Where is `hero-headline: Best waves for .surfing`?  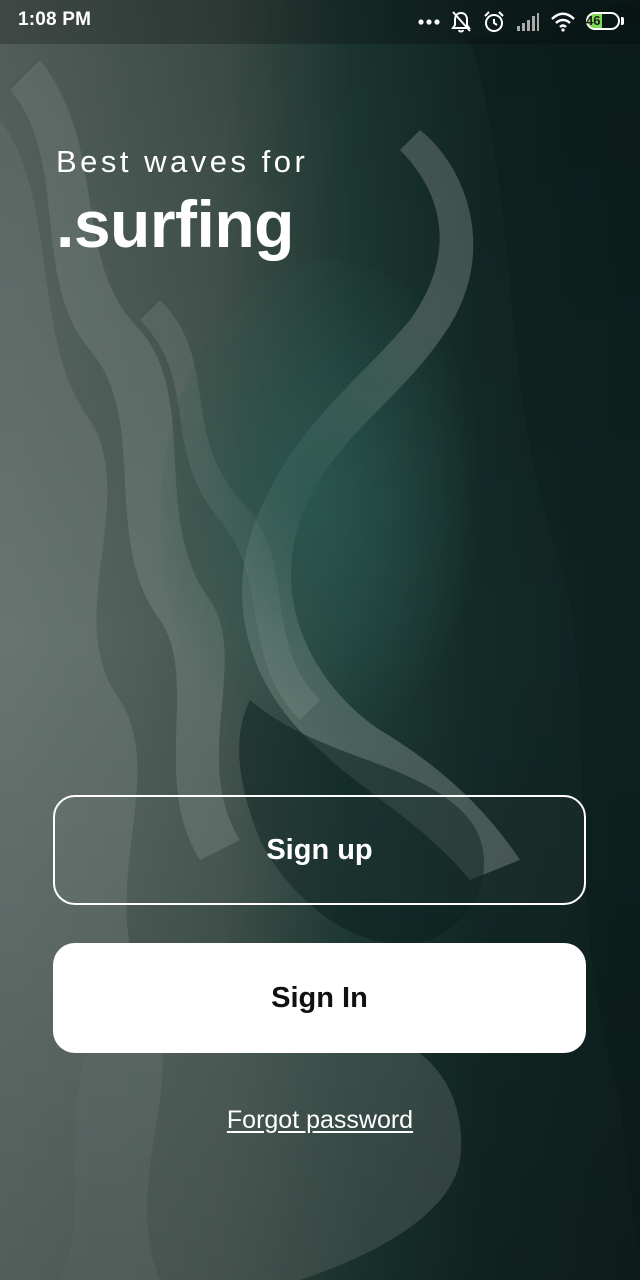 hero-headline: Best waves for .surfing is located at coordinates (182, 202).